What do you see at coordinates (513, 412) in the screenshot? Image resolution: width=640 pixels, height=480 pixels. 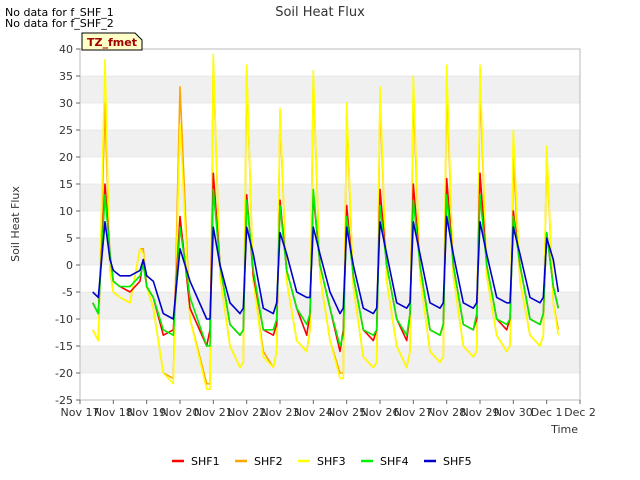 I see `x-tick-label: Nov 30` at bounding box center [513, 412].